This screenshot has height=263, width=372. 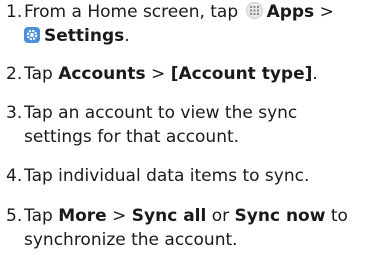 I want to click on more-label: More, so click(x=82, y=216).